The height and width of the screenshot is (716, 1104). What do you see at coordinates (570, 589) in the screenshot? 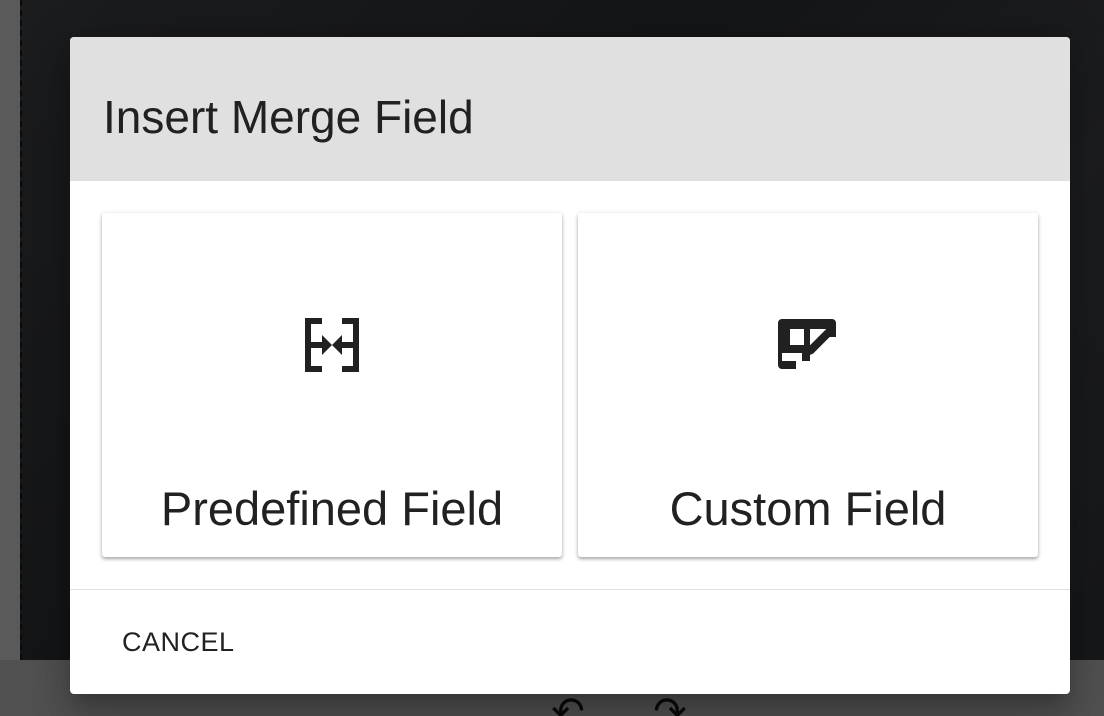
I see `dialog-divider` at bounding box center [570, 589].